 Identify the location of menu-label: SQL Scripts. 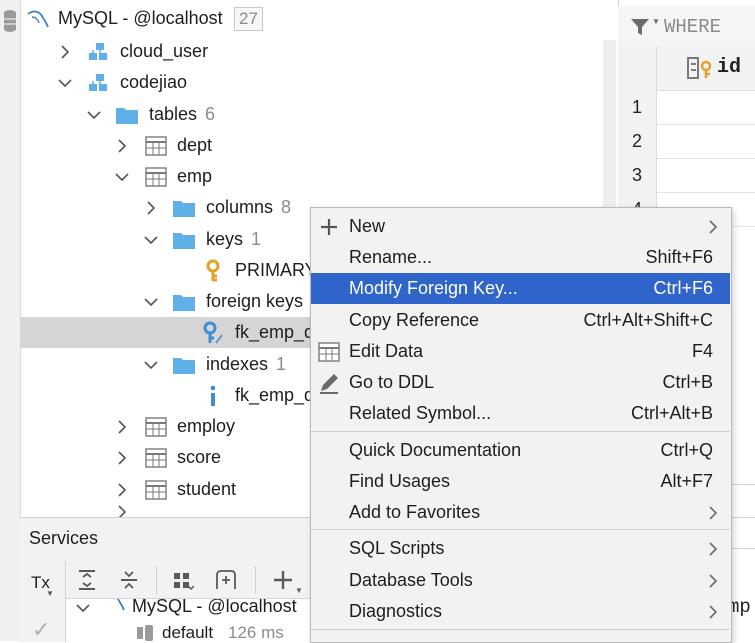
(397, 548).